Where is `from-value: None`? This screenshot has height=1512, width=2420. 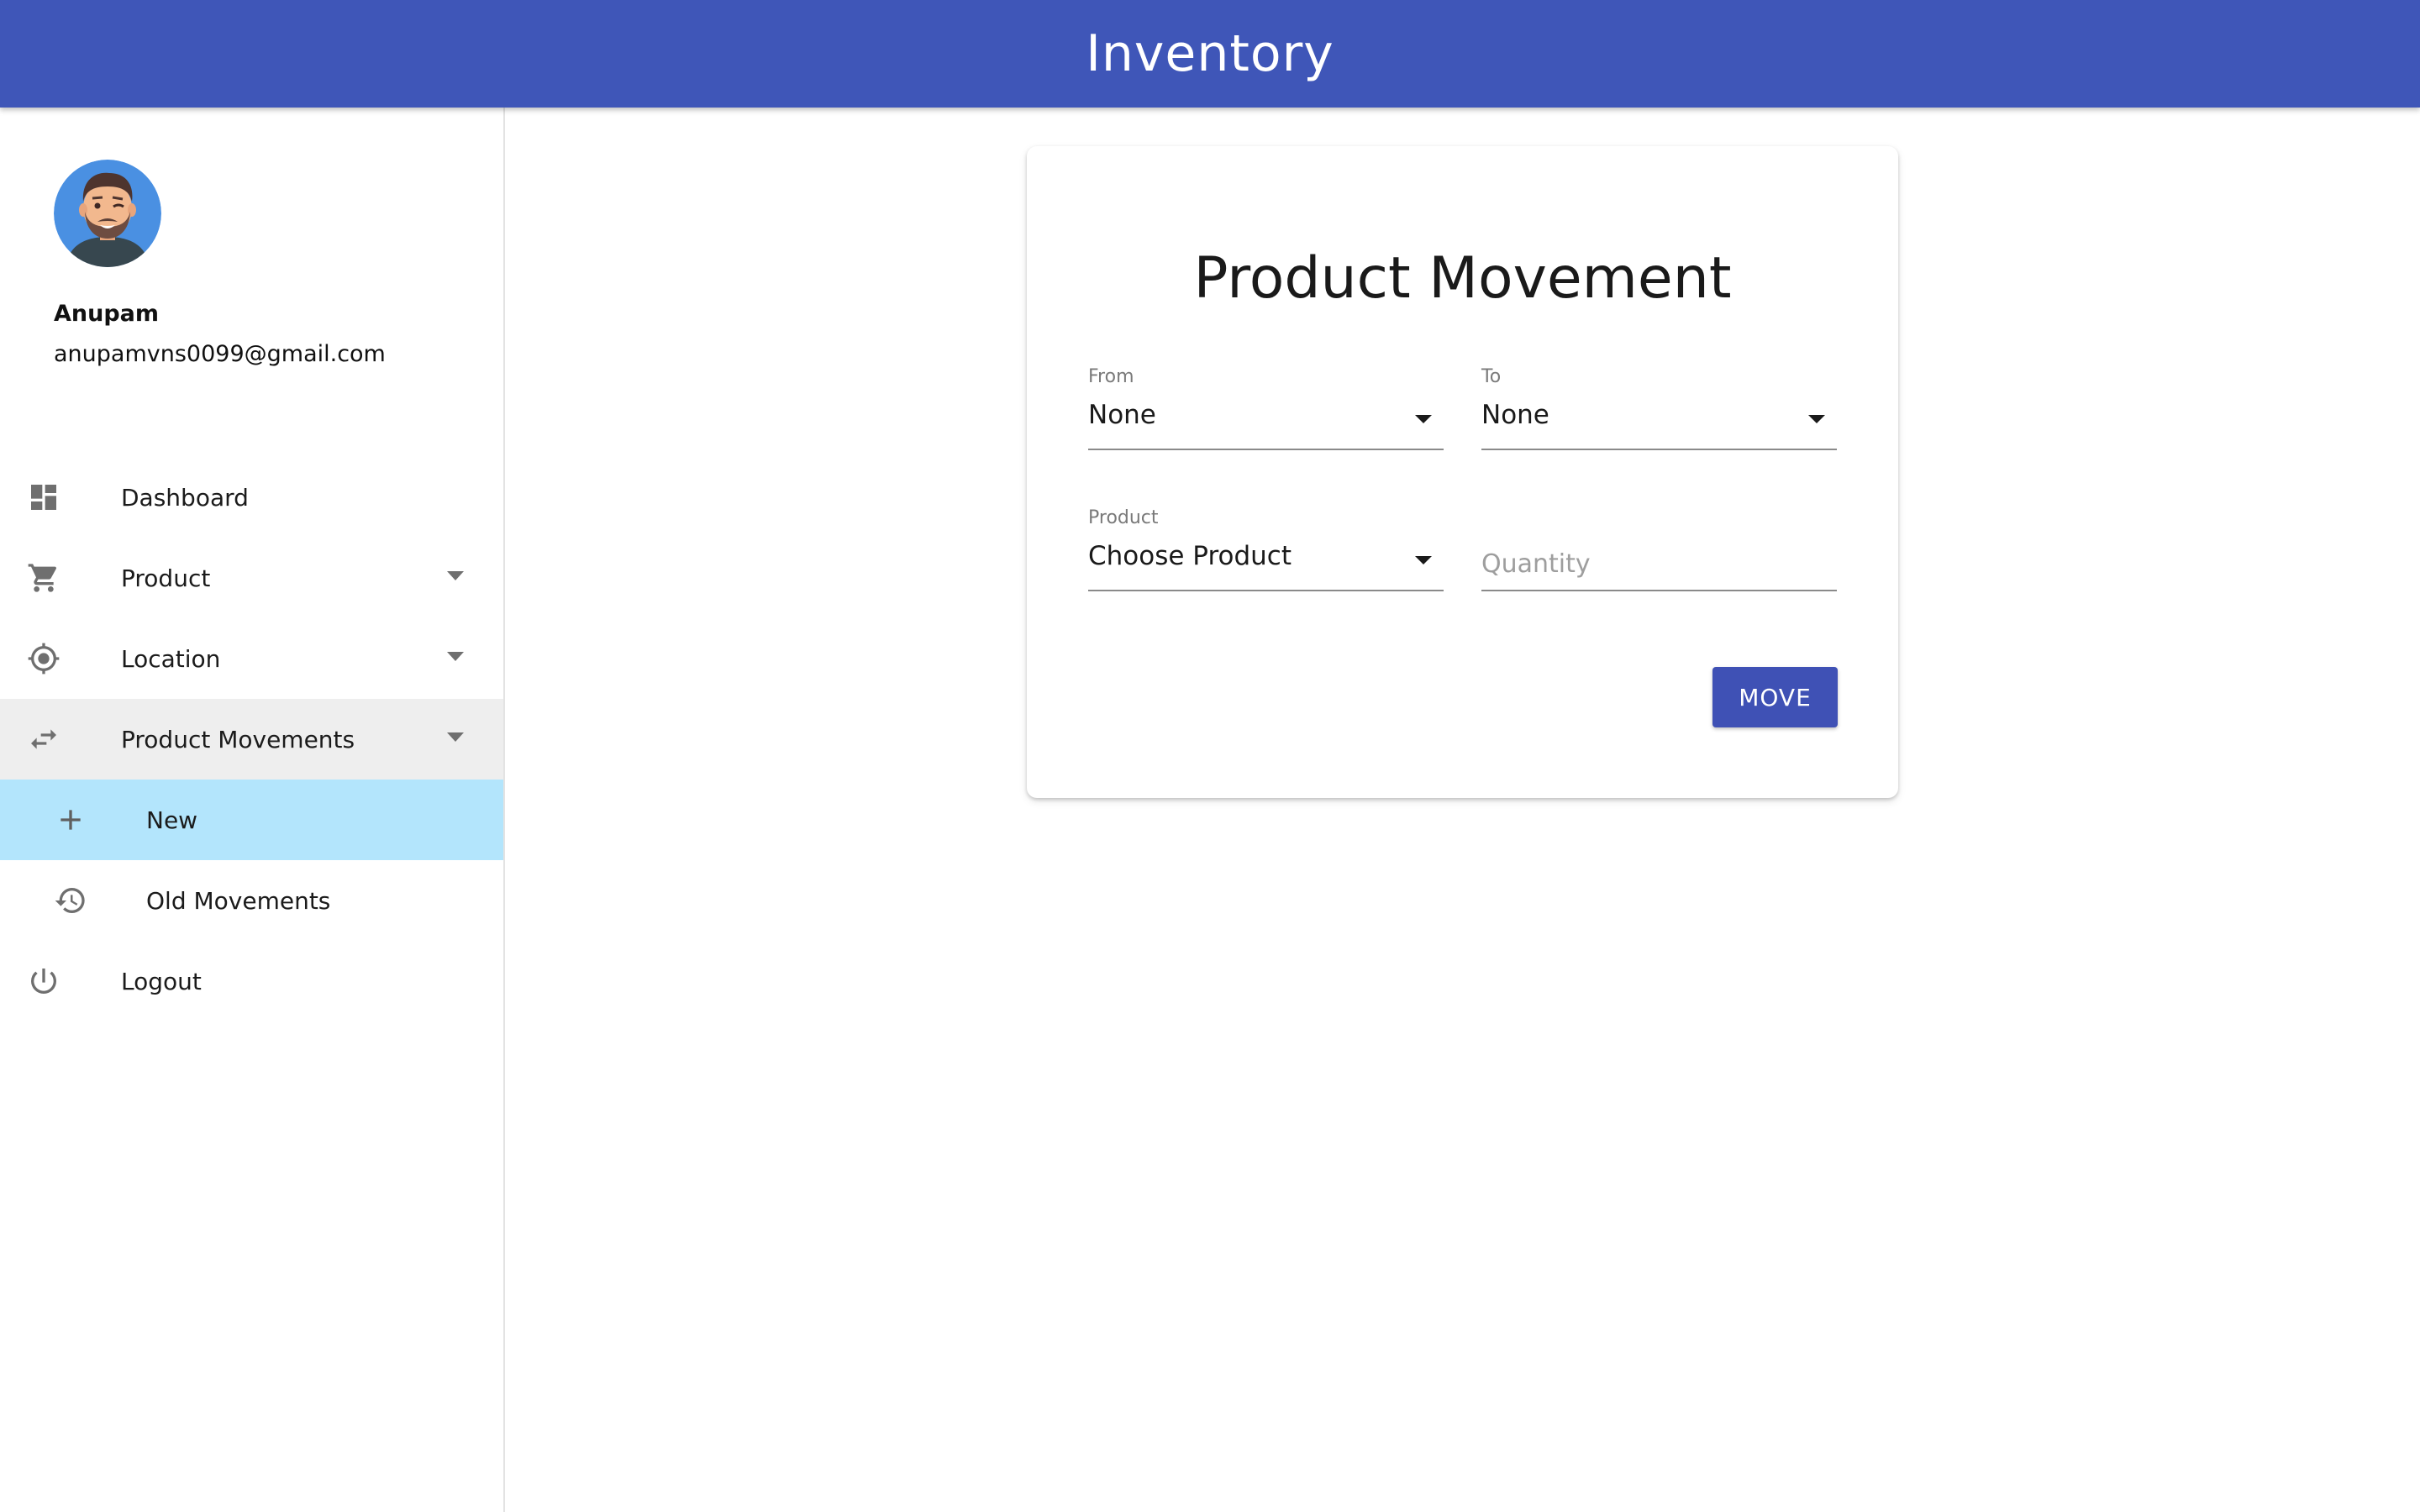 from-value: None is located at coordinates (1122, 415).